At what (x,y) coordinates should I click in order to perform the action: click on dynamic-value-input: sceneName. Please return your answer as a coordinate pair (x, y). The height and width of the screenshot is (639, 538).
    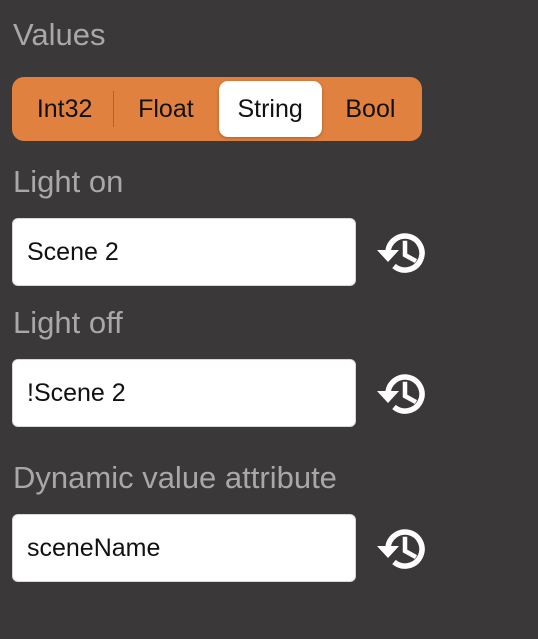
    Looking at the image, I should click on (184, 548).